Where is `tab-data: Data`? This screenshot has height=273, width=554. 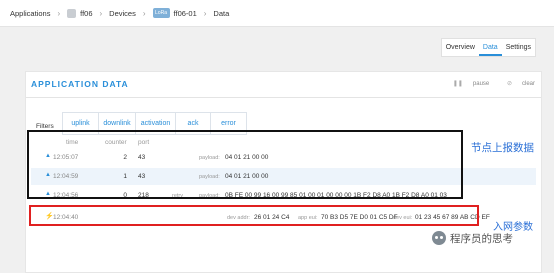 tab-data: Data is located at coordinates (490, 47).